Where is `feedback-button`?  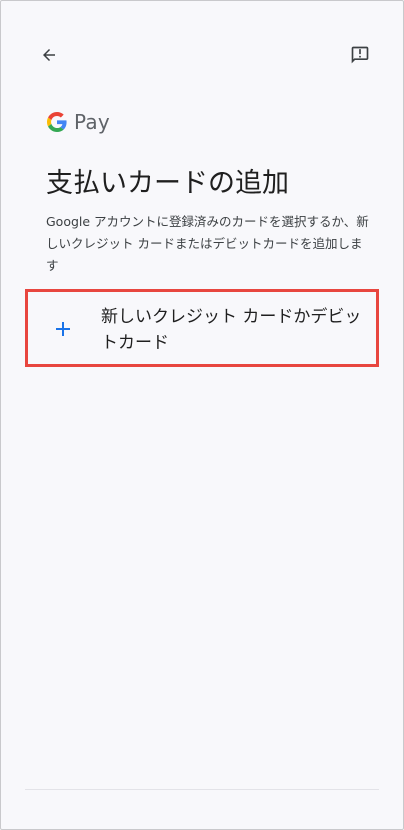
feedback-button is located at coordinates (360, 55).